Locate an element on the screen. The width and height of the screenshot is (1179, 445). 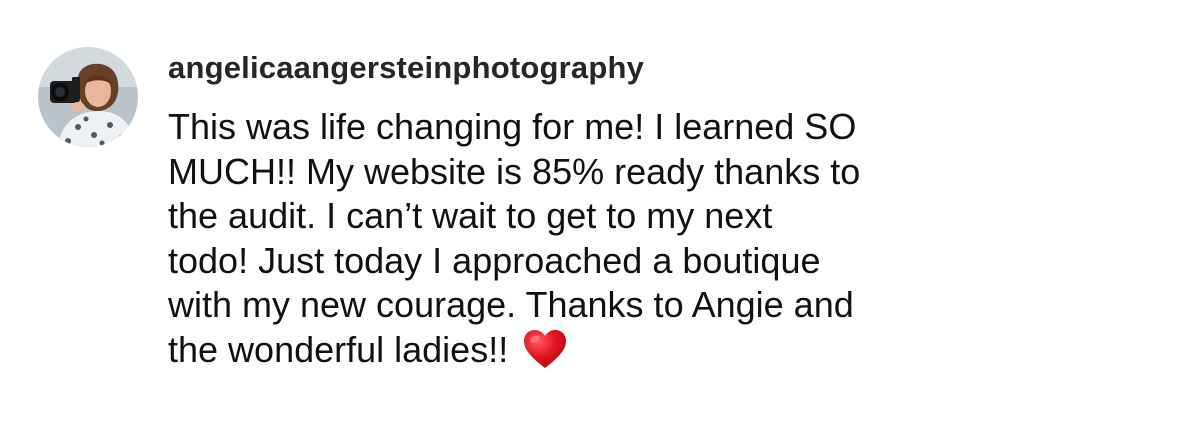
avatar is located at coordinates (88, 97).